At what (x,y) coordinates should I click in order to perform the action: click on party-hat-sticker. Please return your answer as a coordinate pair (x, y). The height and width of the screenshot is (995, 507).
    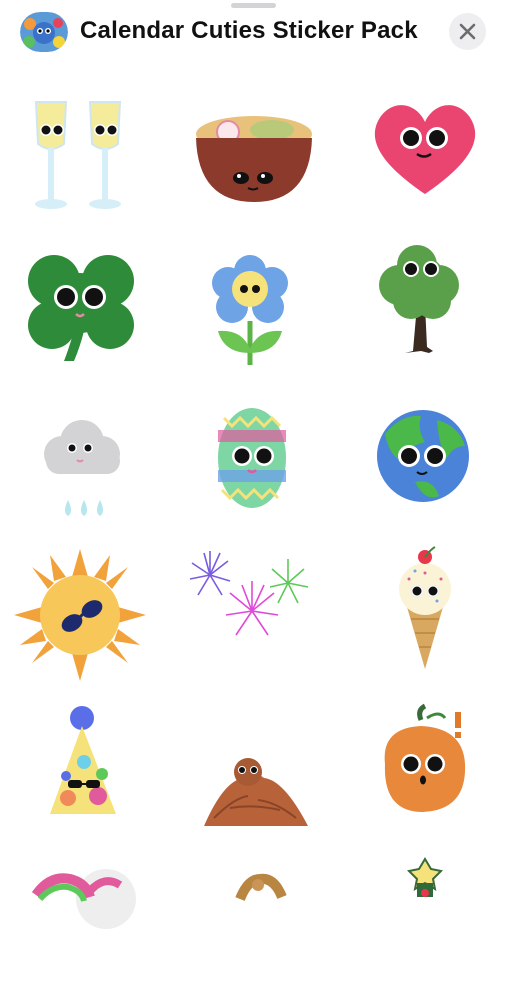
    Looking at the image, I should click on (80, 770).